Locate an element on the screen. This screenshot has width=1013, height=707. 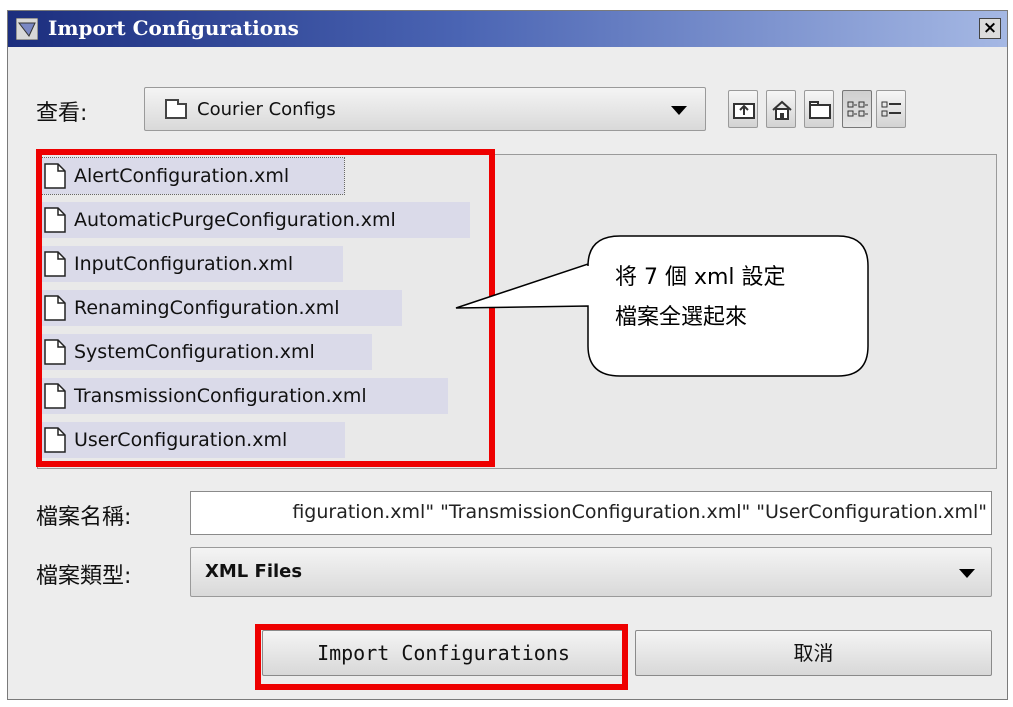
callout-text: 将 7 個 xml 設定 檔案全選起來 is located at coordinates (730, 298).